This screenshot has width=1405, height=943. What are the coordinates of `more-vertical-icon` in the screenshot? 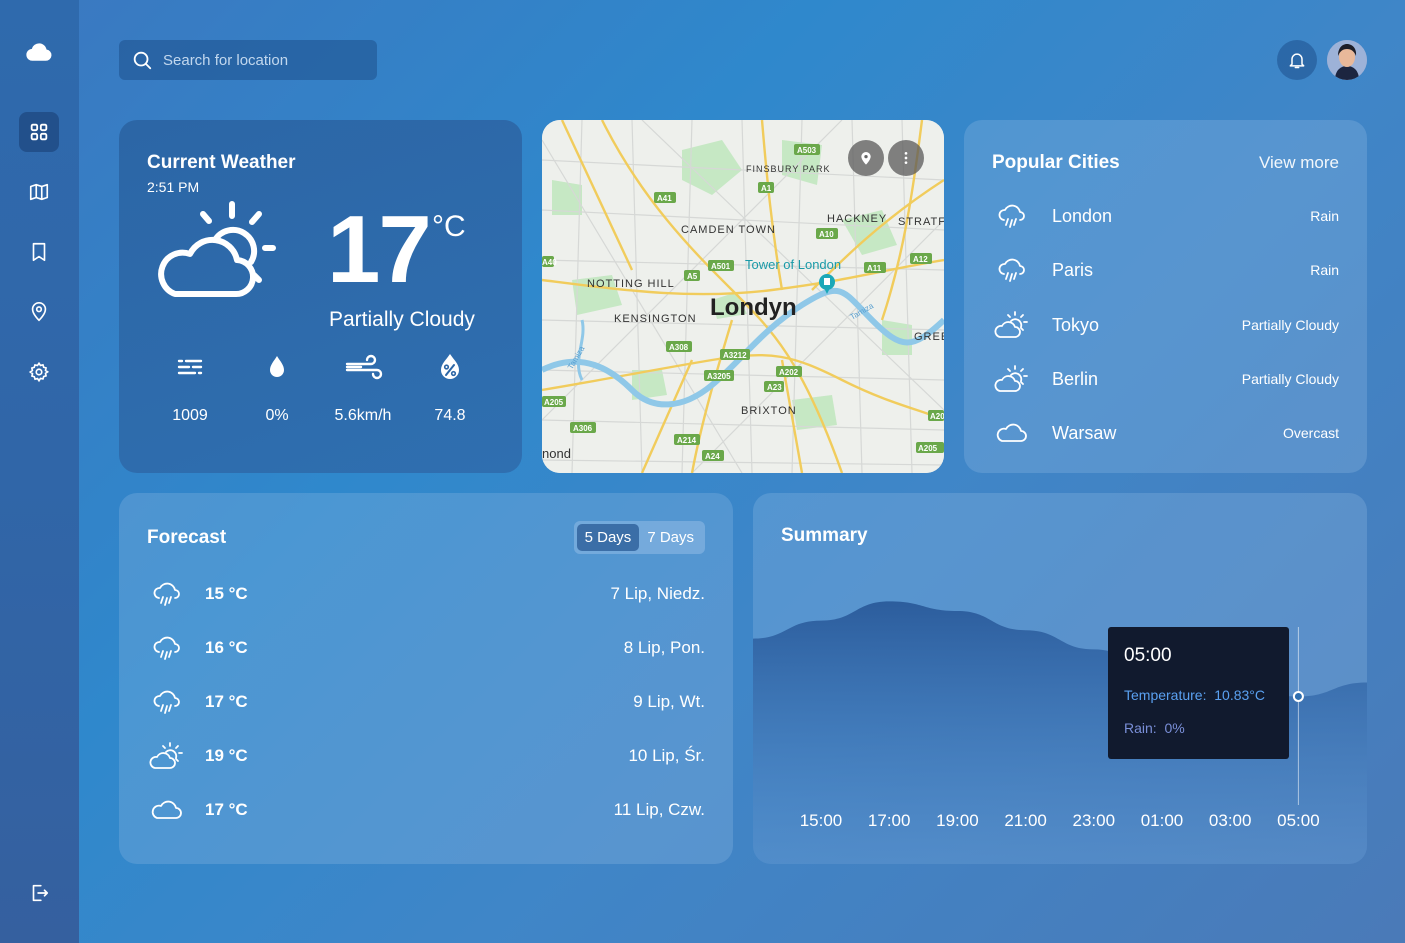 It's located at (906, 158).